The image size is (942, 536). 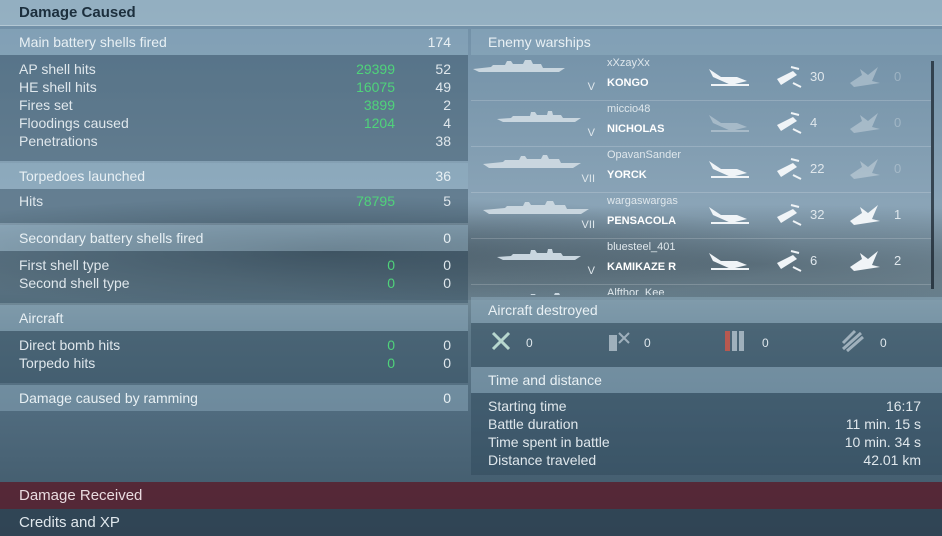 What do you see at coordinates (542, 460) in the screenshot?
I see `time-label: Distance traveled` at bounding box center [542, 460].